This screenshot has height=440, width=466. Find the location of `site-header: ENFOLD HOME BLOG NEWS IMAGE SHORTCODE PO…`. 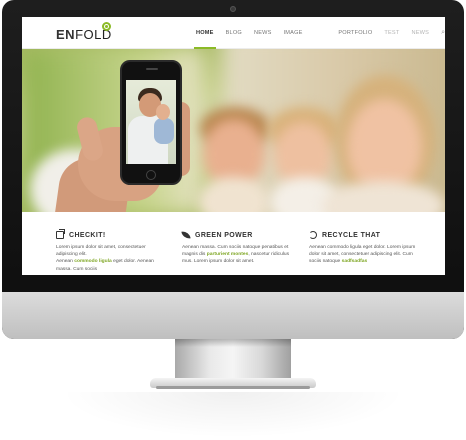

site-header: ENFOLD HOME BLOG NEWS IMAGE SHORTCODE PO… is located at coordinates (233, 42).